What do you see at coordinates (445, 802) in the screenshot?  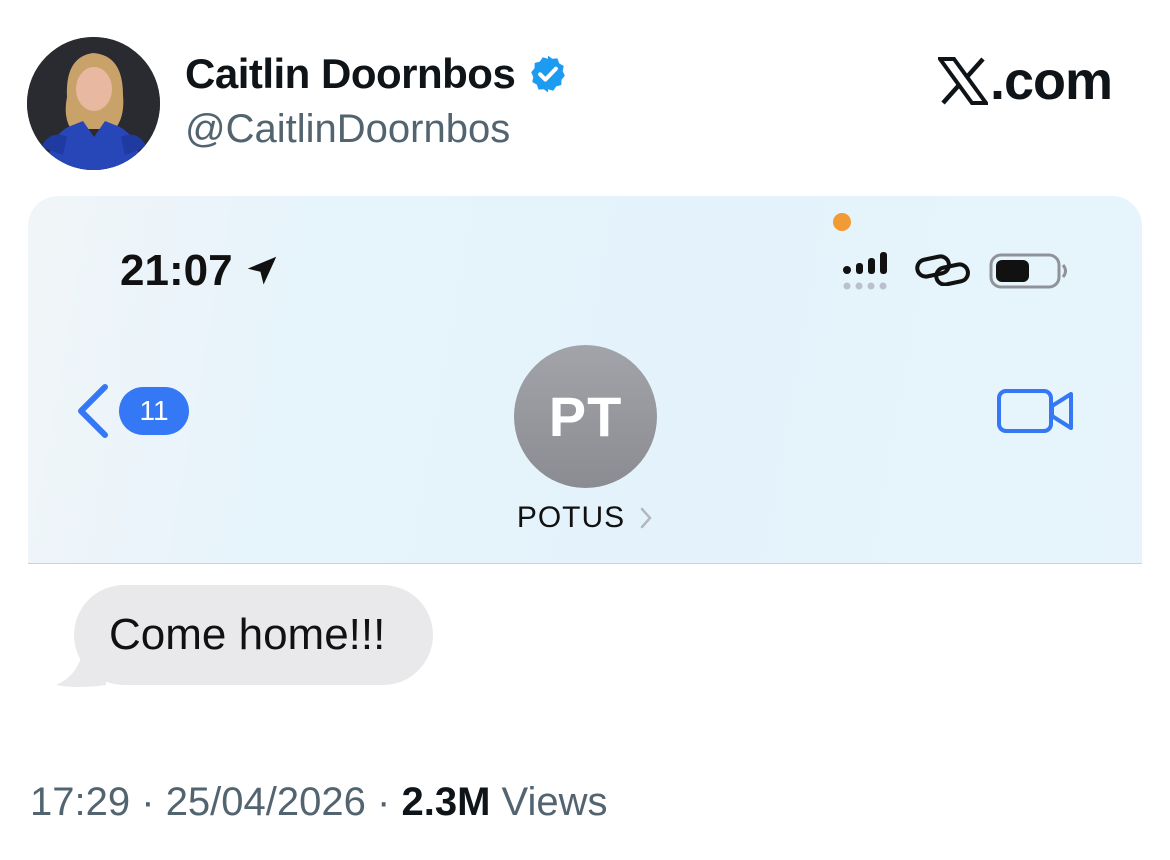 I see `views-count: 2.3M` at bounding box center [445, 802].